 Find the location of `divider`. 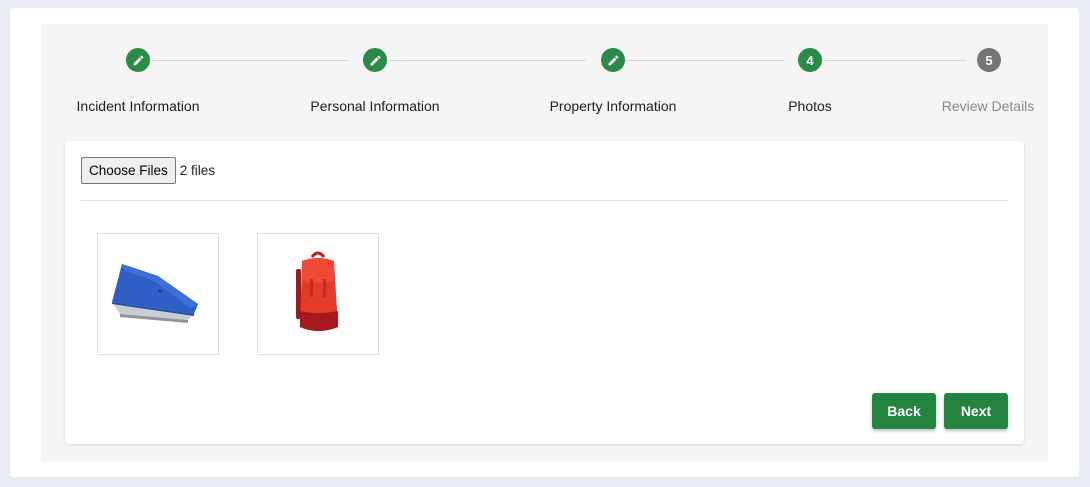

divider is located at coordinates (544, 200).